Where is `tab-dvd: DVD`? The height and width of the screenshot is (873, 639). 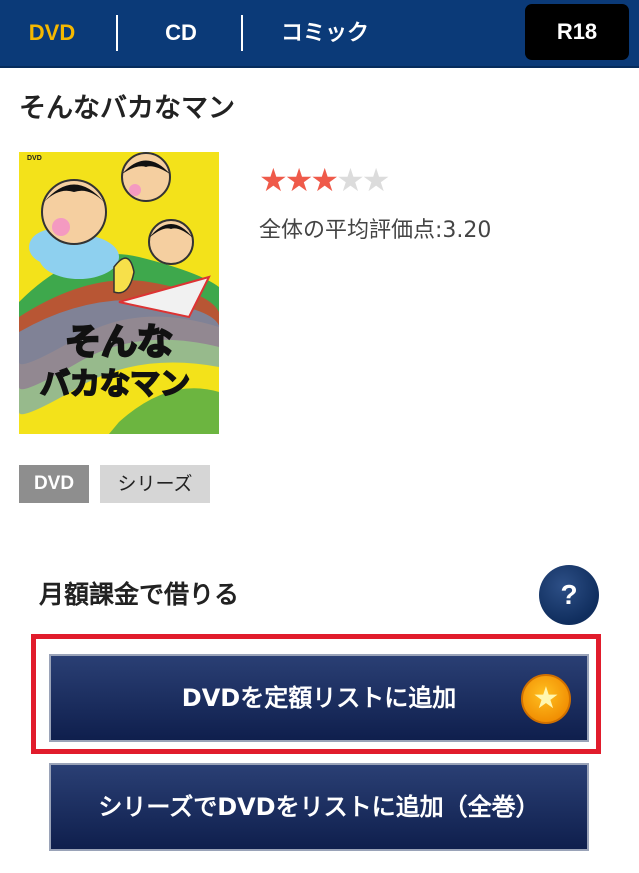 tab-dvd: DVD is located at coordinates (52, 33).